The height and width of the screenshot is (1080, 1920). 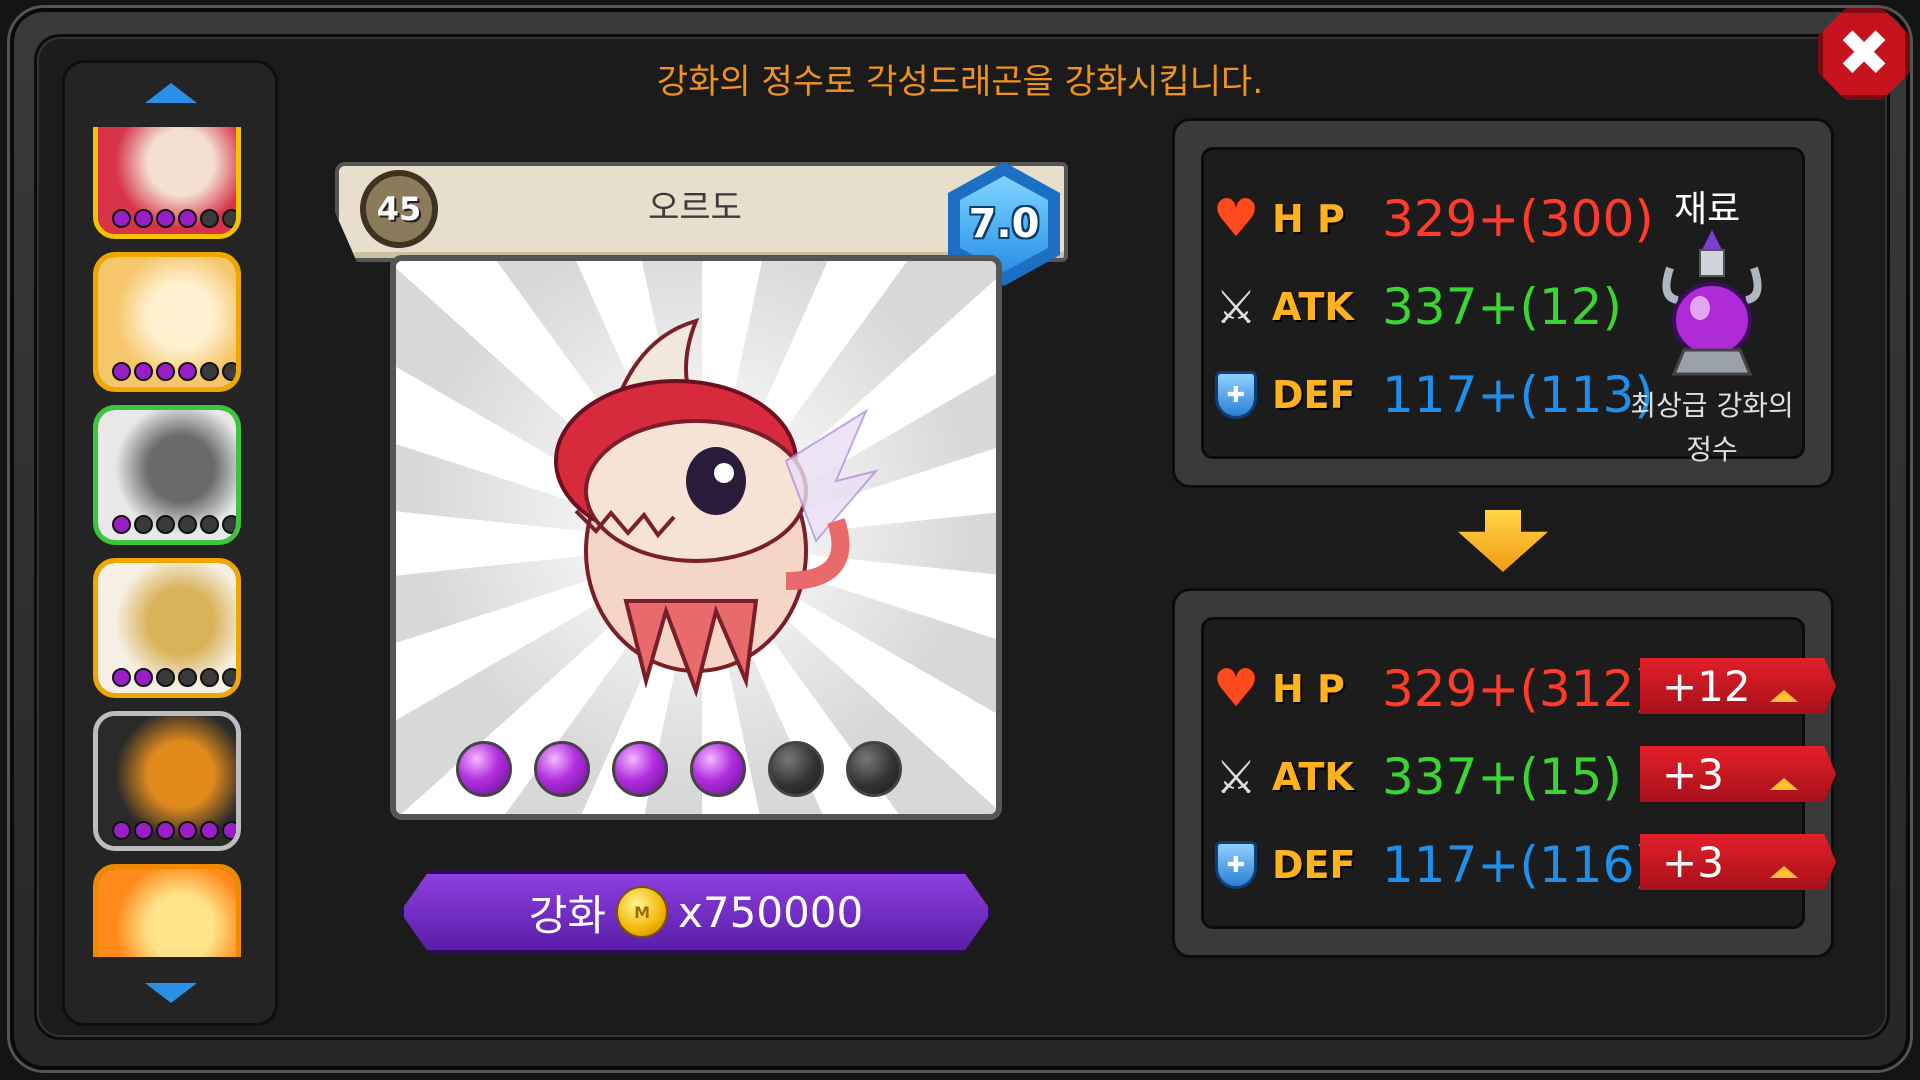 I want to click on def-increase-badge: +3, so click(x=1738, y=862).